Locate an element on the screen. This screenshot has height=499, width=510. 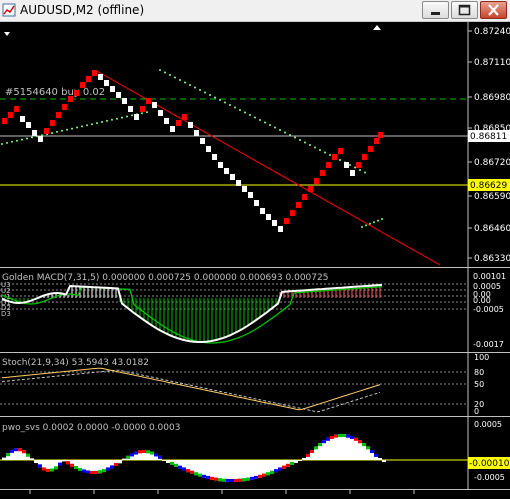
price-tick-label: 0.87110 is located at coordinates (492, 63).